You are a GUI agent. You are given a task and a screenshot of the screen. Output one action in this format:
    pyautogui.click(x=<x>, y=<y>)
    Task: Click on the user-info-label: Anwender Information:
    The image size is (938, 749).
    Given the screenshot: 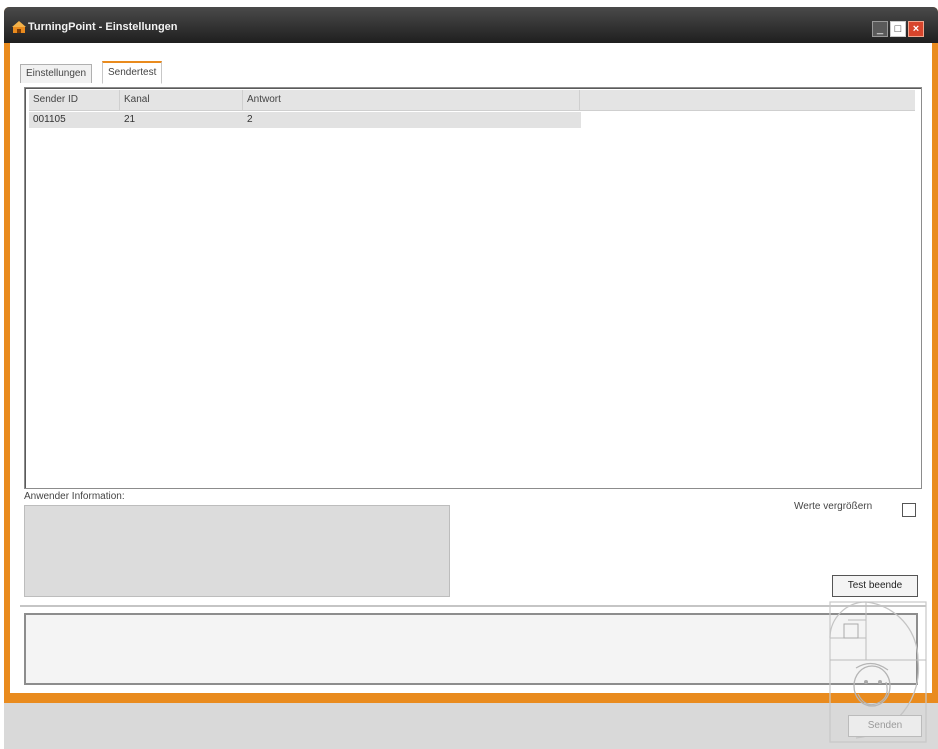 What is the action you would take?
    pyautogui.click(x=74, y=496)
    